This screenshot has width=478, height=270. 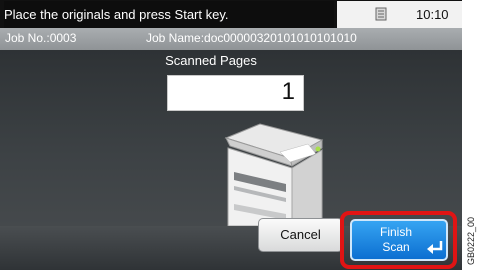 I want to click on clock-time: 10:10, so click(x=432, y=14).